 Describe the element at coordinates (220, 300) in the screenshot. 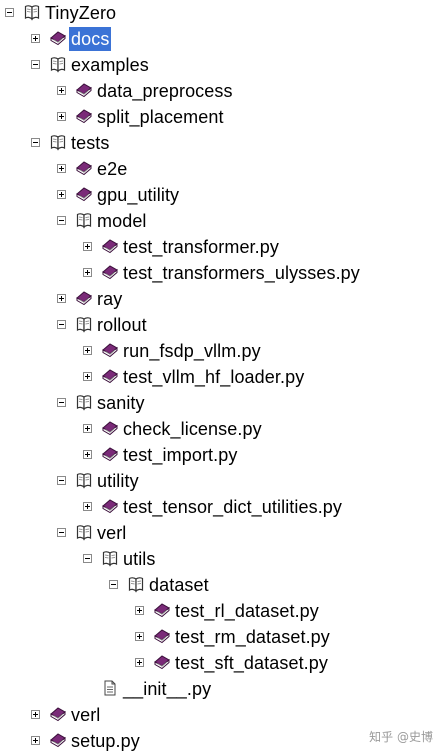

I see `tree-item-ray: ray` at that location.